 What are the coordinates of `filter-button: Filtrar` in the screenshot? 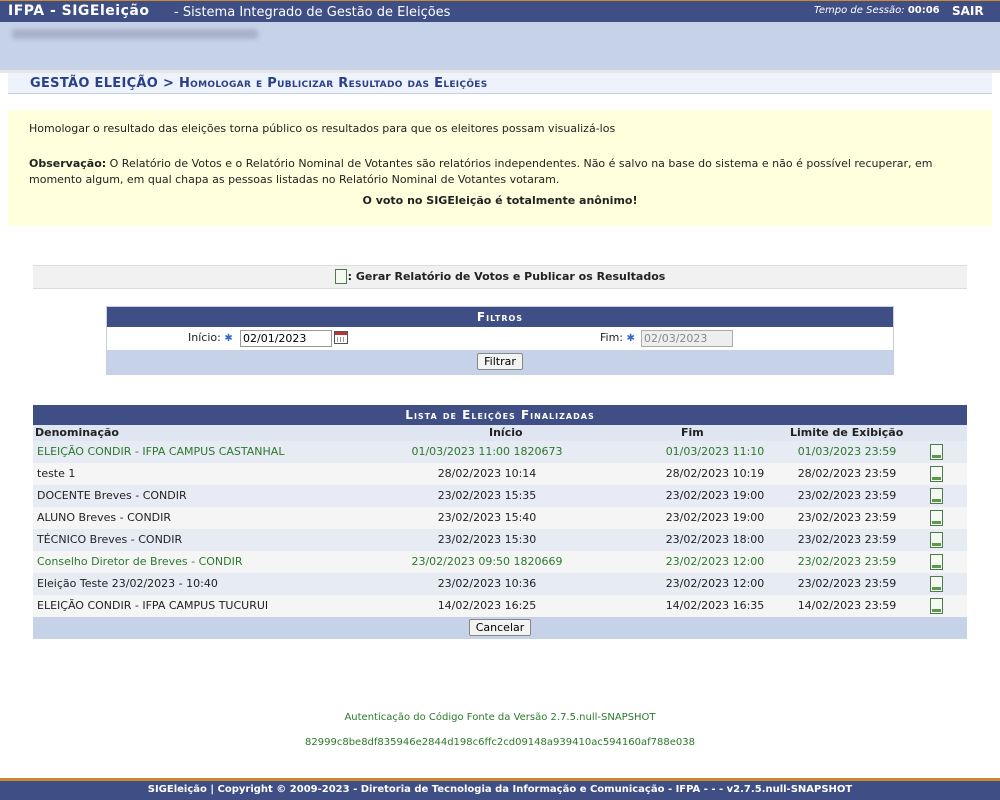 It's located at (500, 361).